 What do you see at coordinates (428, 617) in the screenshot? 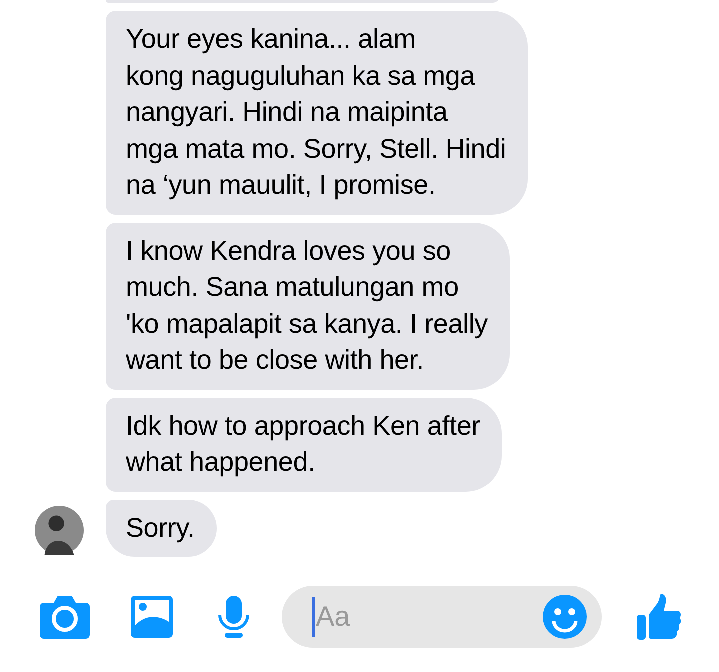
I see `message-input: Aa` at bounding box center [428, 617].